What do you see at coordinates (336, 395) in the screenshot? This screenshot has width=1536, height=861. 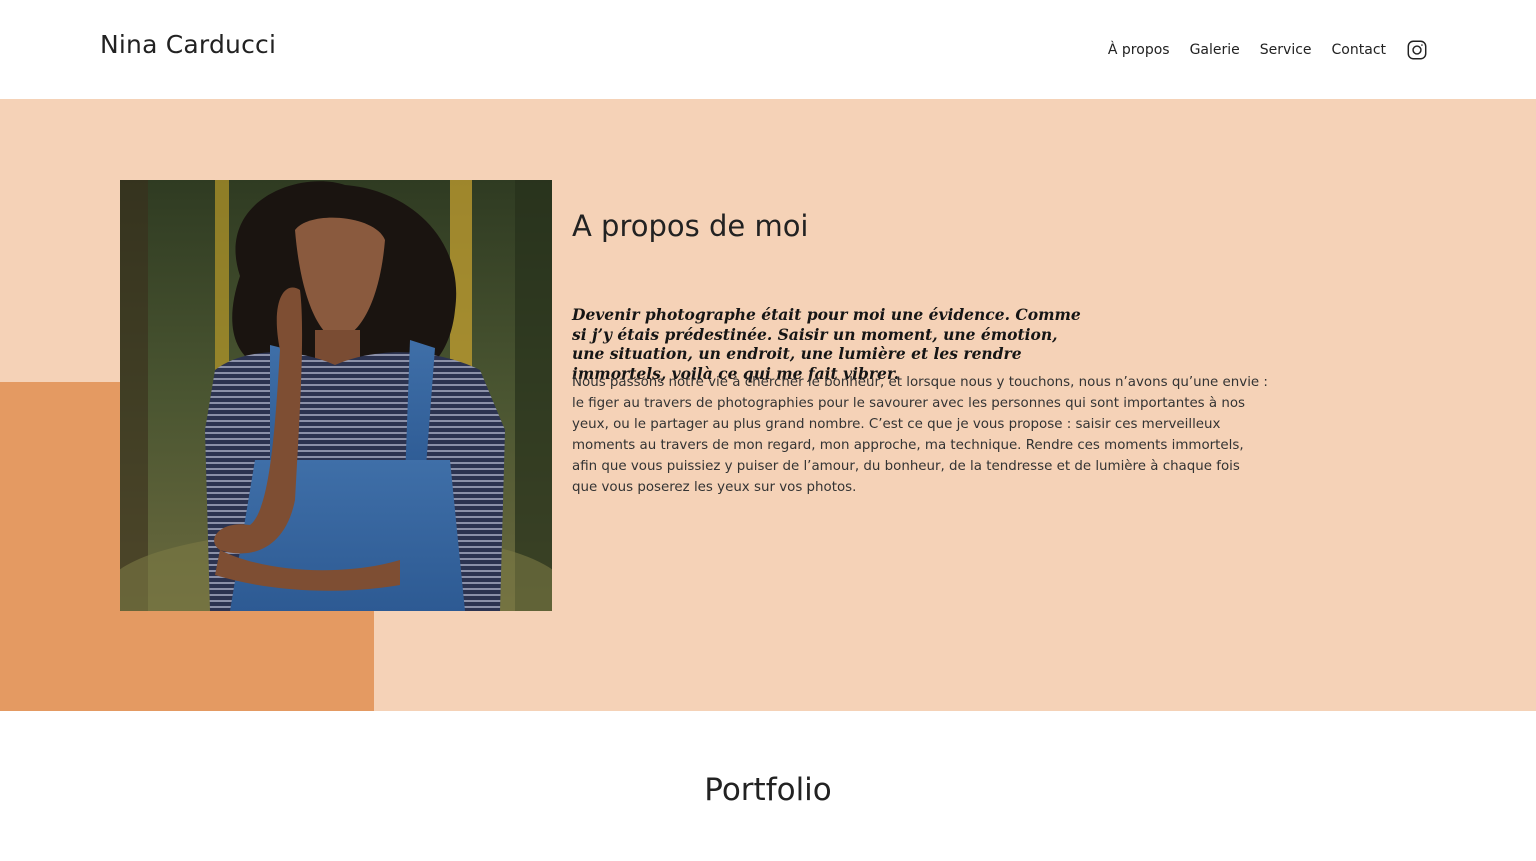 I see `portrait-photo` at bounding box center [336, 395].